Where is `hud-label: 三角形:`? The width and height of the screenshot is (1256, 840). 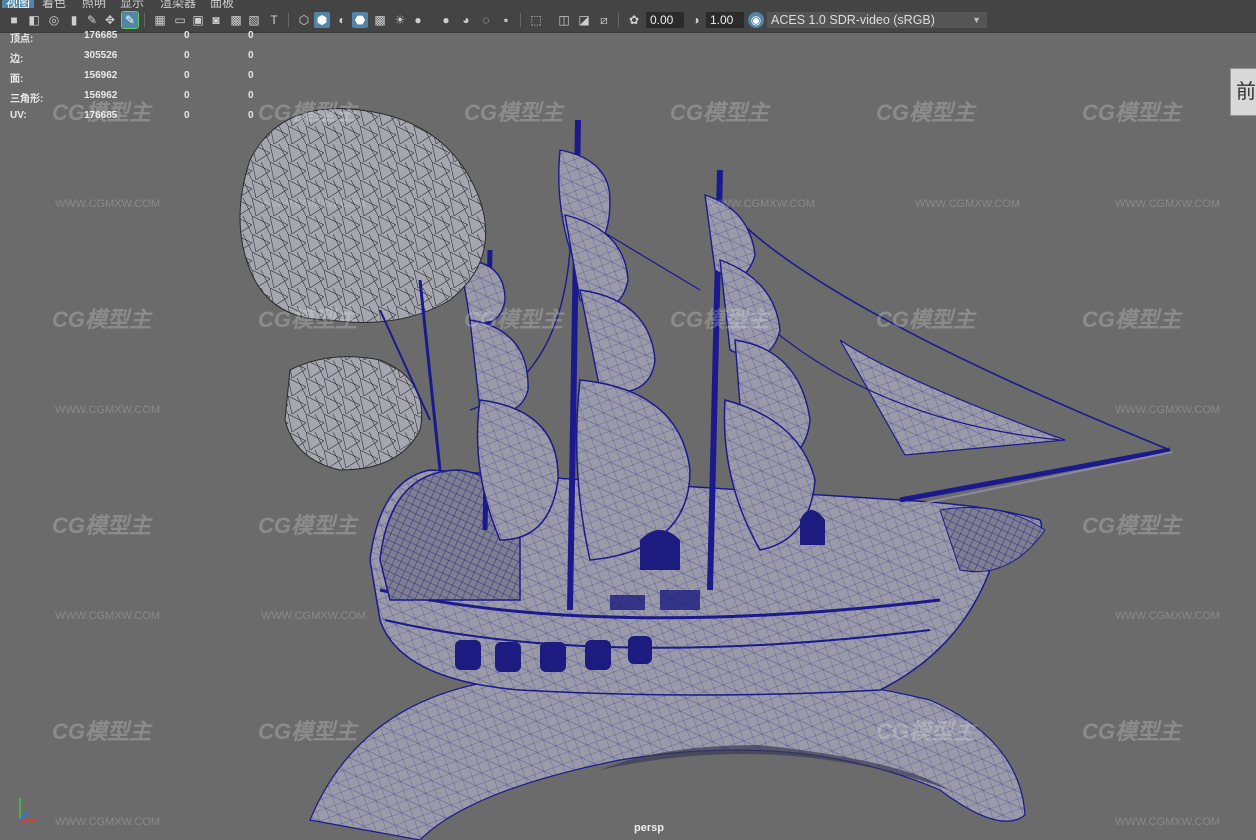
hud-label: 三角形: is located at coordinates (27, 99).